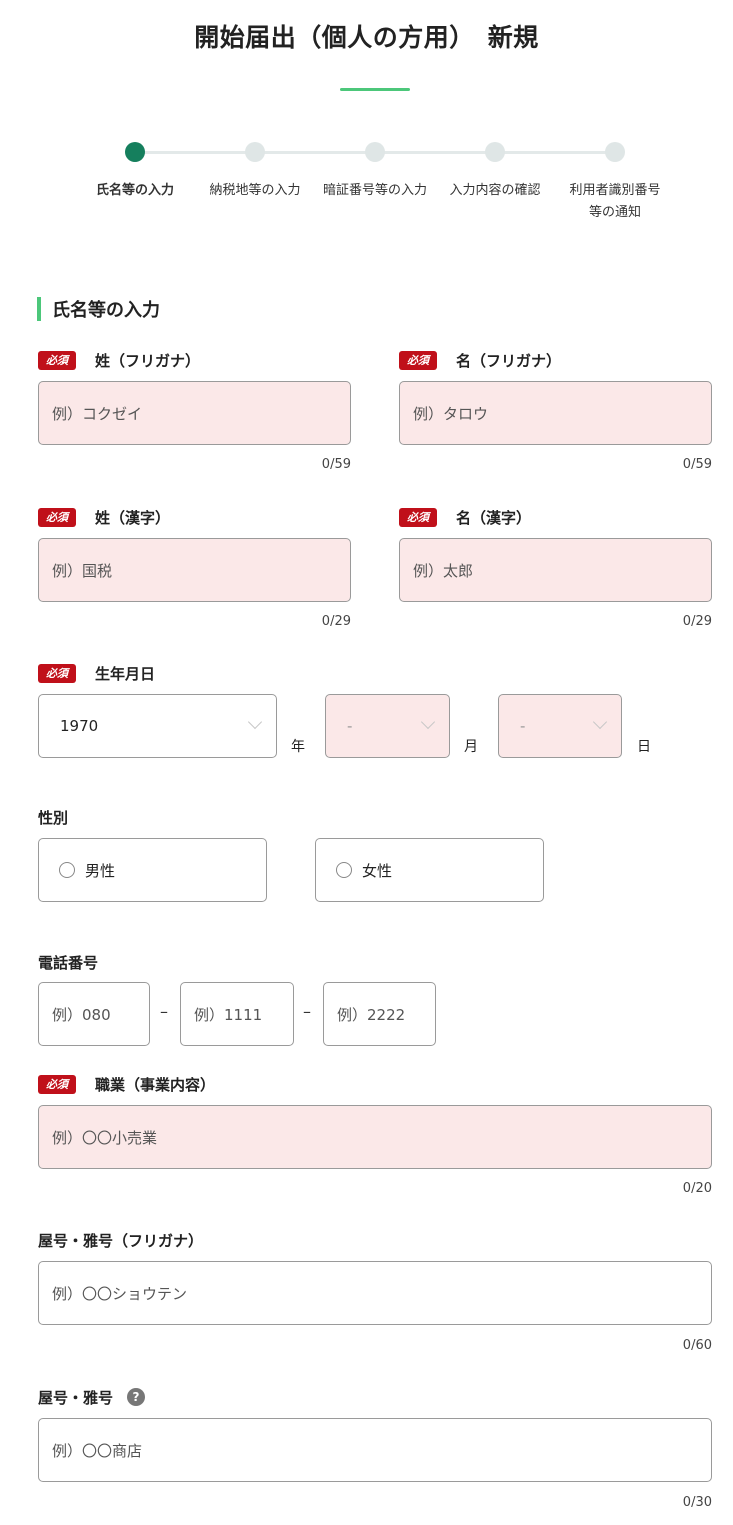 This screenshot has height=1525, width=733. I want to click on gender-female-radio: 女性, so click(429, 870).